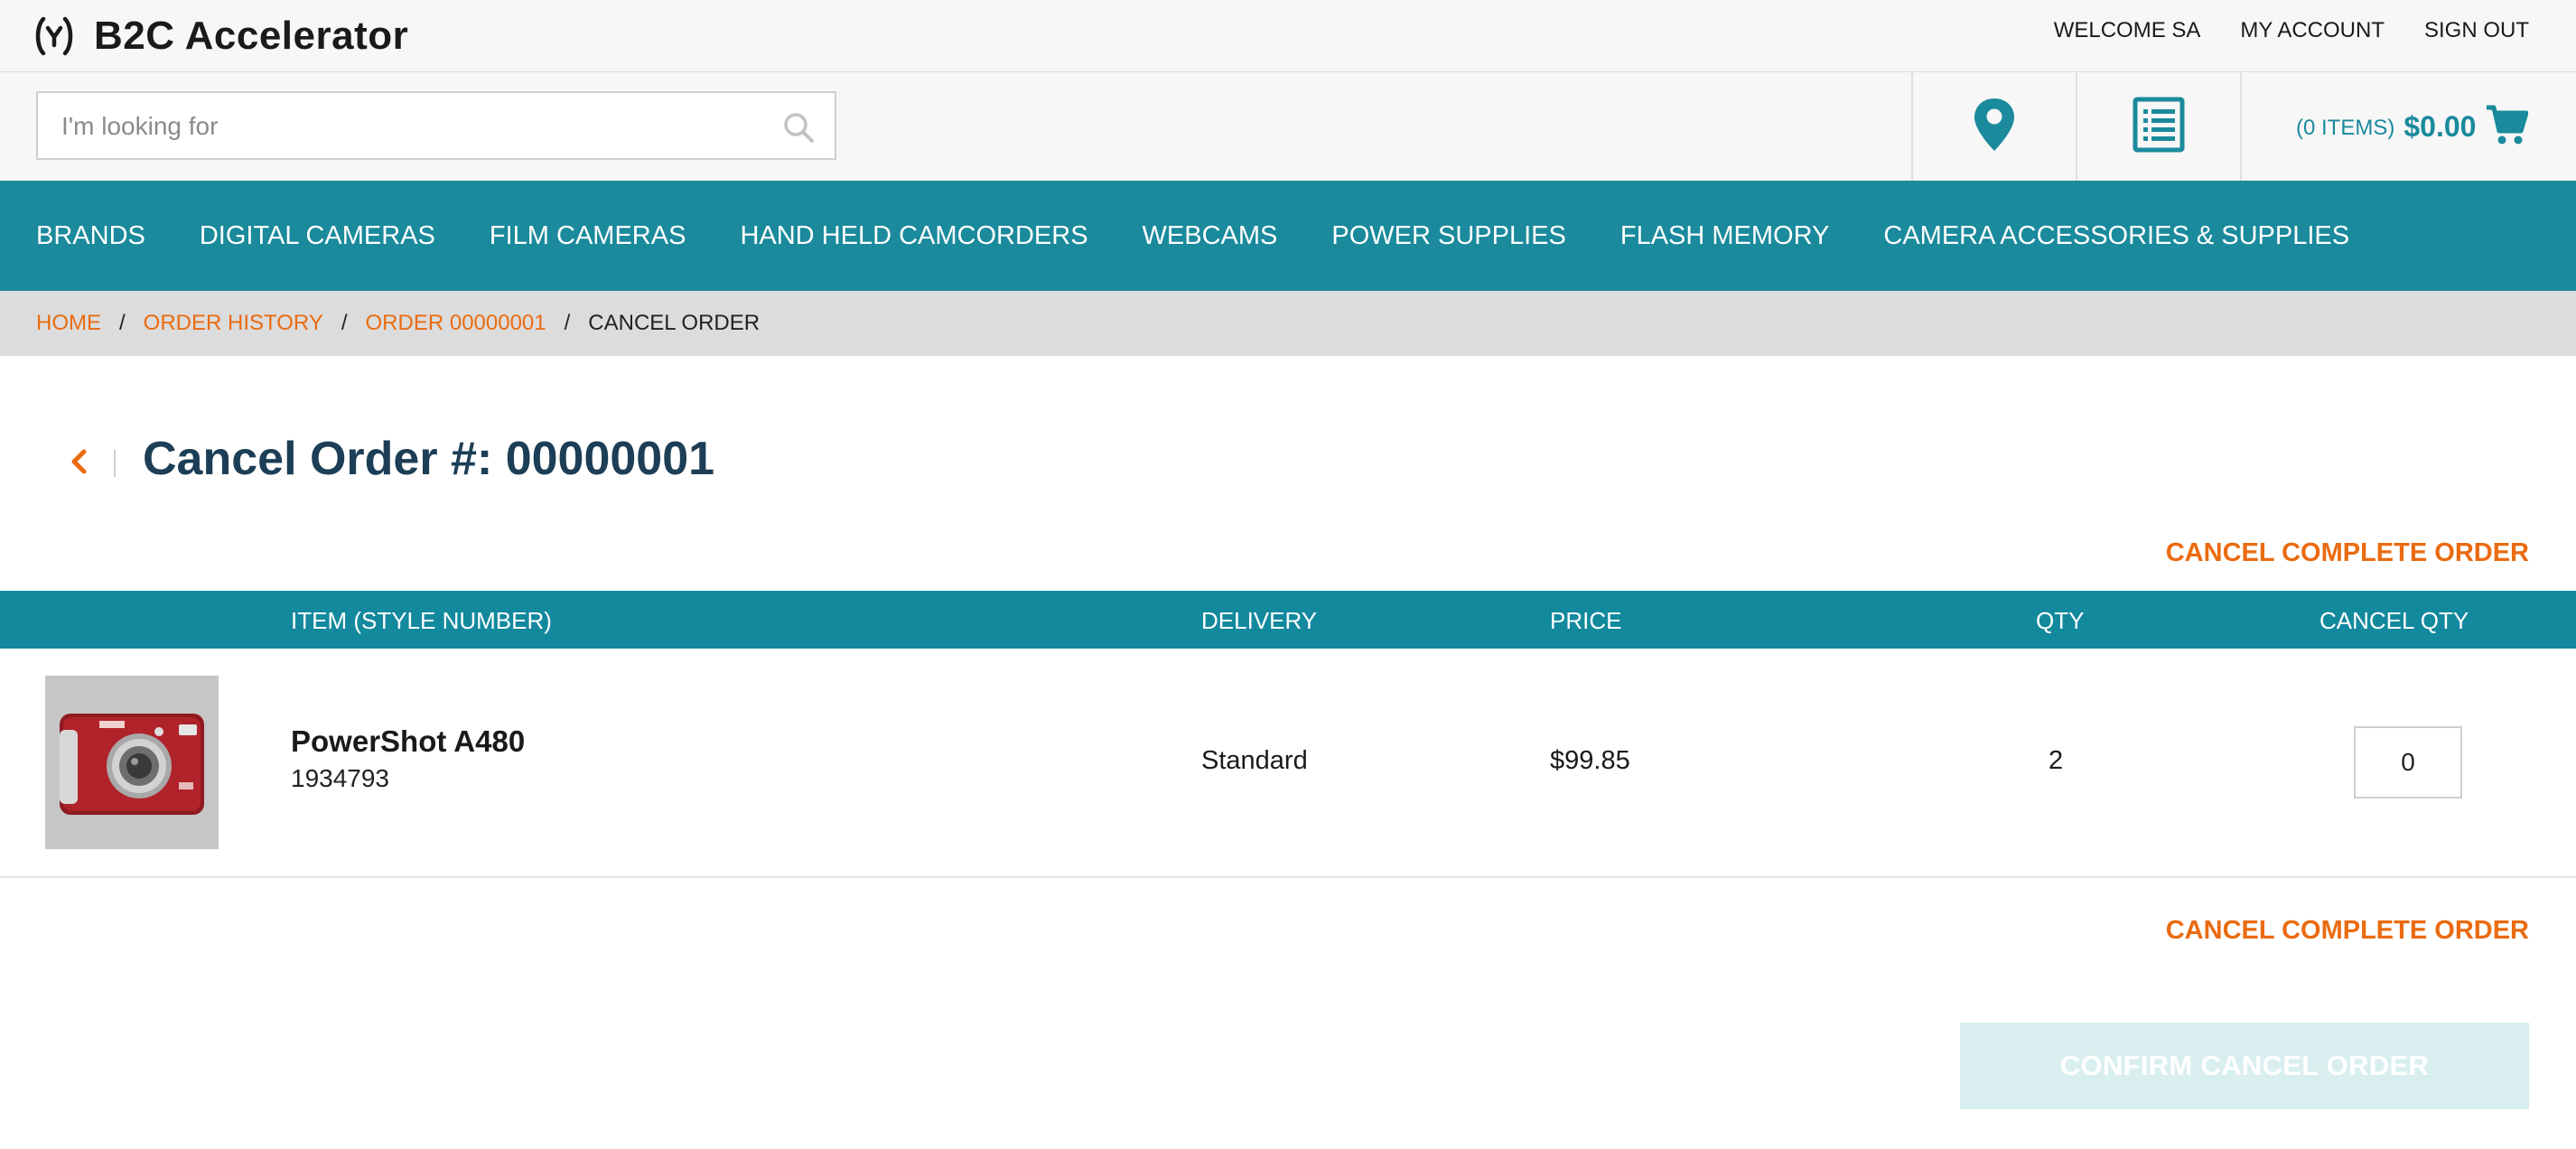 This screenshot has height=1149, width=2576. Describe the element at coordinates (1288, 126) in the screenshot. I see `search-row: (0 ITEMS) $0.00` at that location.